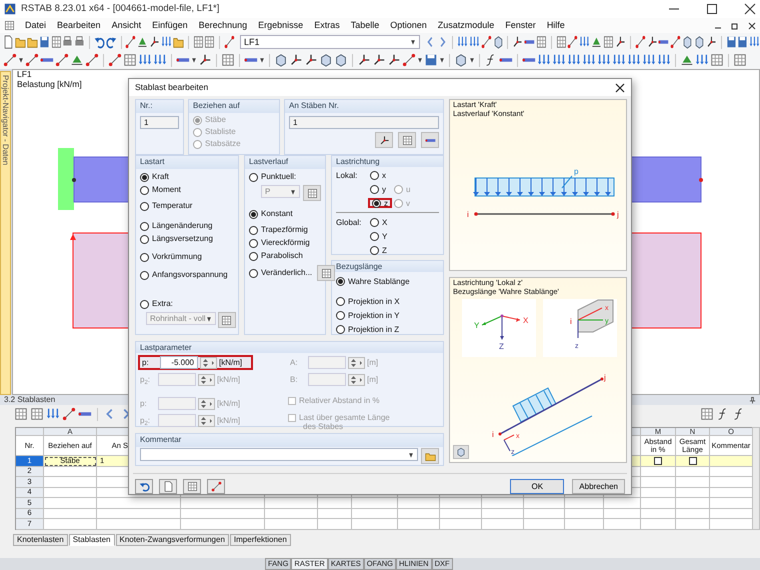  Describe the element at coordinates (99, 42) in the screenshot. I see `undo-icon` at that location.